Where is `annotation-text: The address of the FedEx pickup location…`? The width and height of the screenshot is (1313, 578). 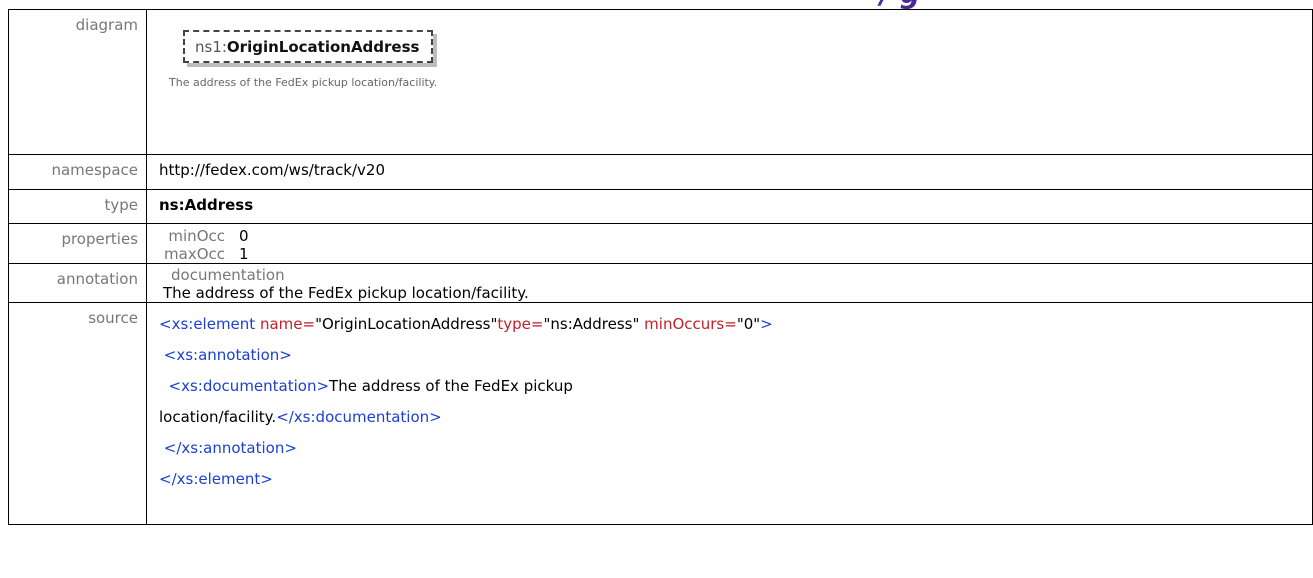 annotation-text: The address of the FedEx pickup location… is located at coordinates (346, 293).